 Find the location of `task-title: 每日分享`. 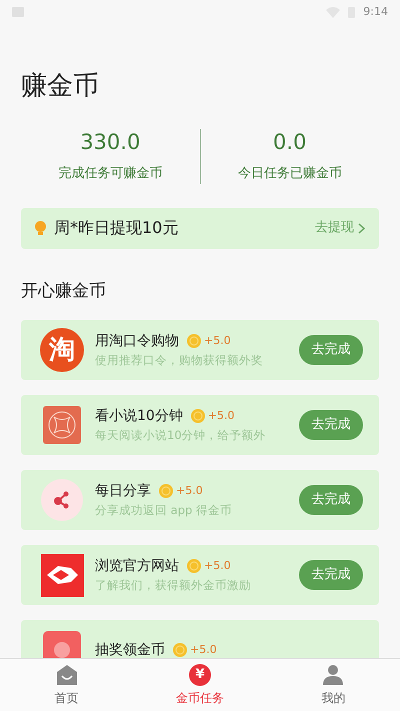

task-title: 每日分享 is located at coordinates (123, 491).